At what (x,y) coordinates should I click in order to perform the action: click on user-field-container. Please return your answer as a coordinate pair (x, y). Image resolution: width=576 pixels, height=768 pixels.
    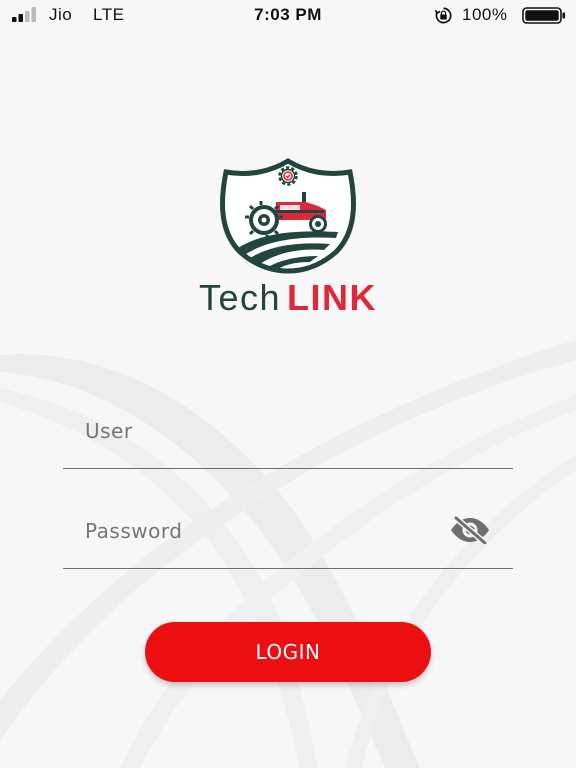
    Looking at the image, I should click on (288, 438).